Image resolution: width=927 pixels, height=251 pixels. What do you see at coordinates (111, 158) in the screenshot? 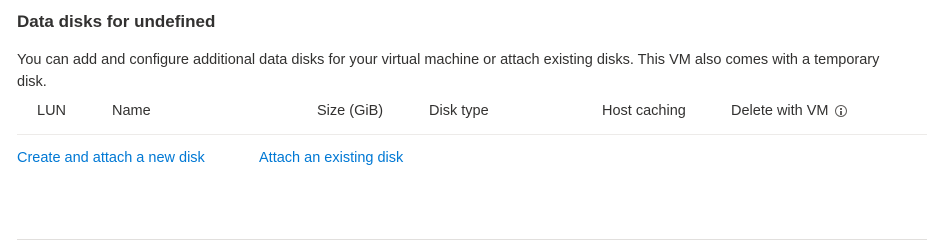
I see `create-and-attach-disk-link: Create and attach a new disk` at bounding box center [111, 158].